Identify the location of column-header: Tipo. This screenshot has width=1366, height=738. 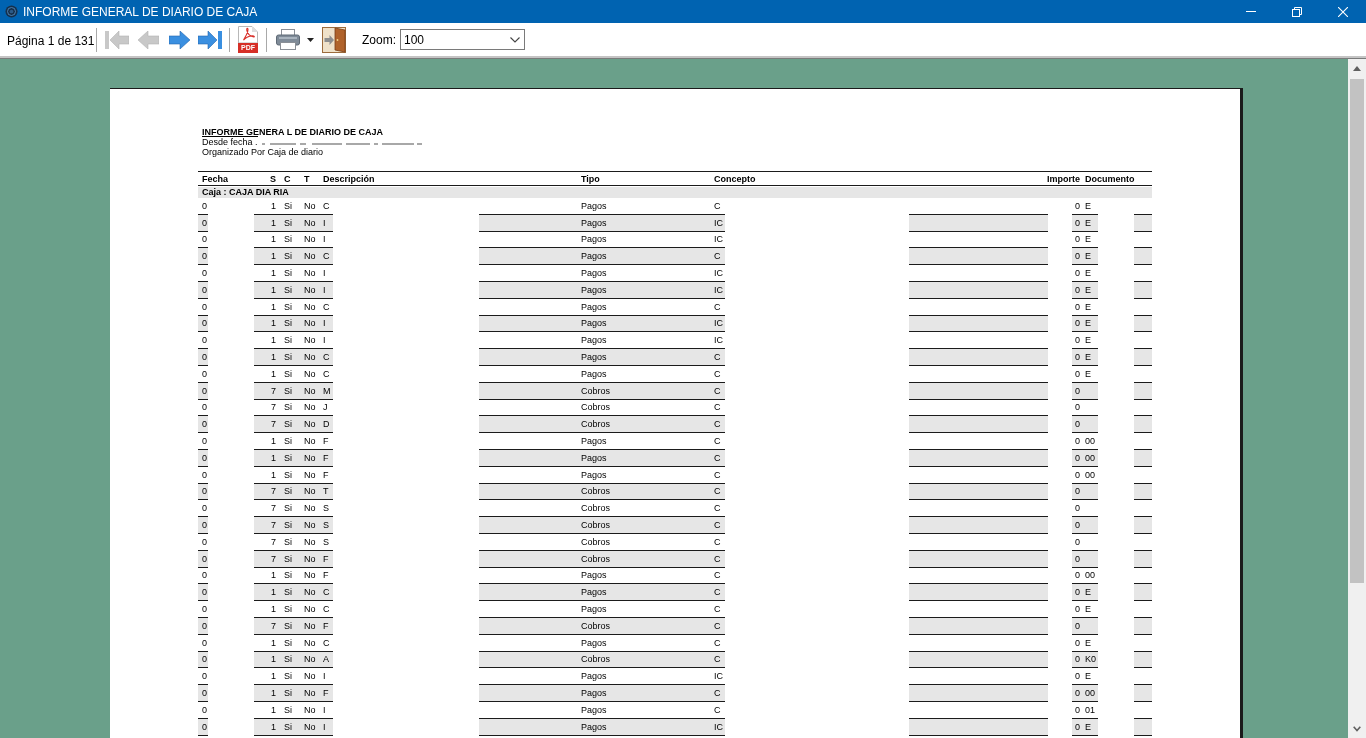
(590, 178).